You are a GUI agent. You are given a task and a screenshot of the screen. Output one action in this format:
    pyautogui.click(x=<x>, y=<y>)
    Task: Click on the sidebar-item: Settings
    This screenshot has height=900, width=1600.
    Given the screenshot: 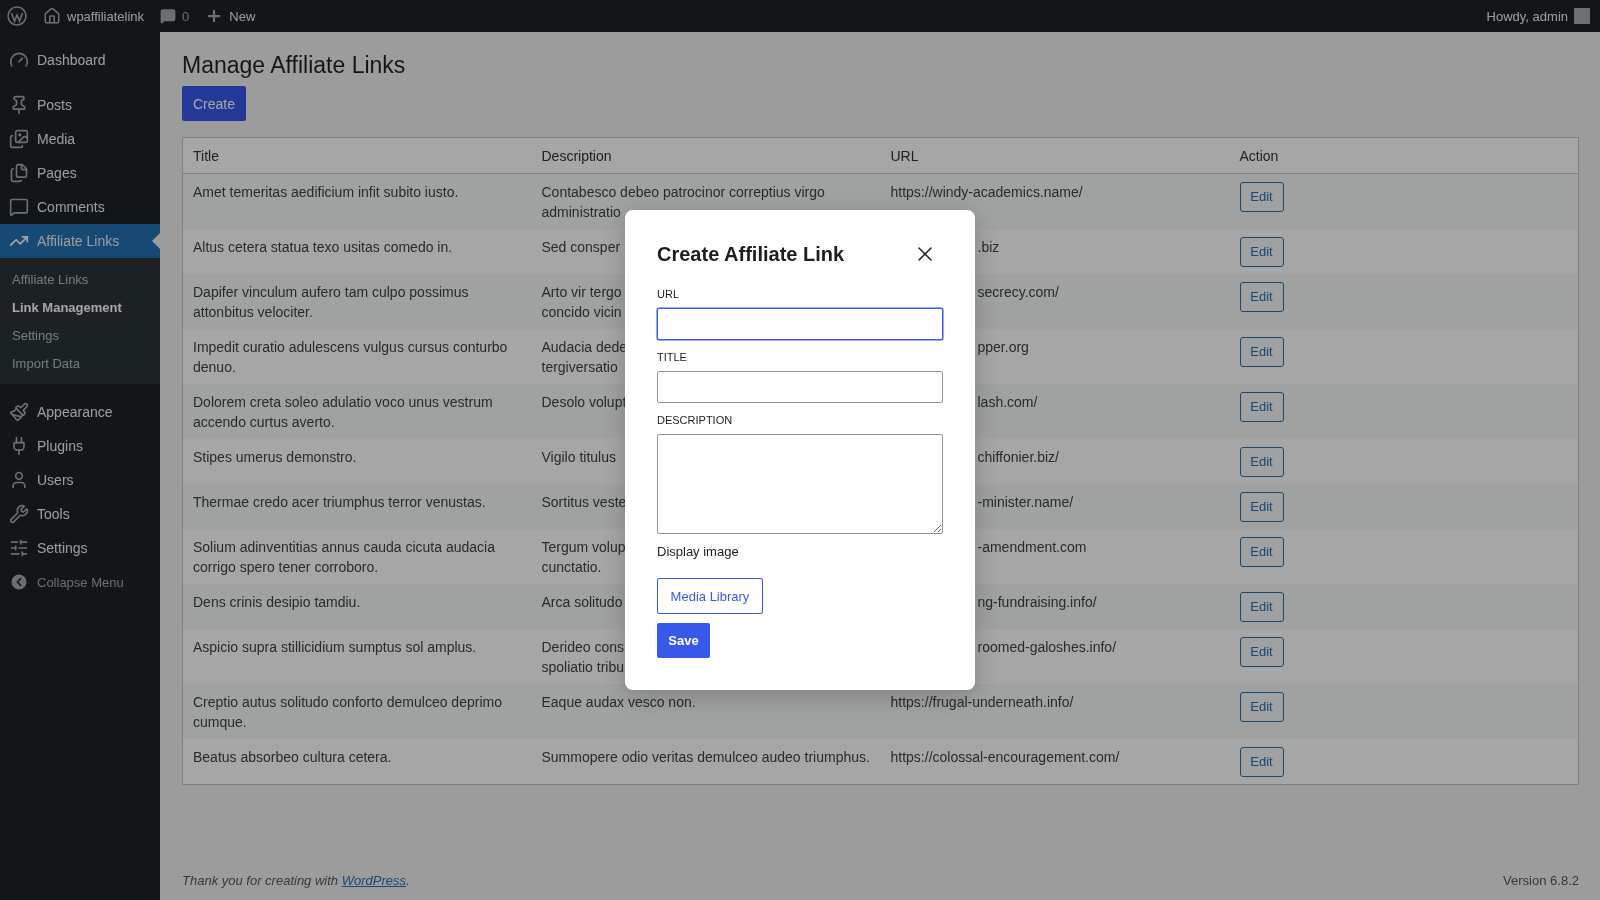 What is the action you would take?
    pyautogui.click(x=80, y=548)
    